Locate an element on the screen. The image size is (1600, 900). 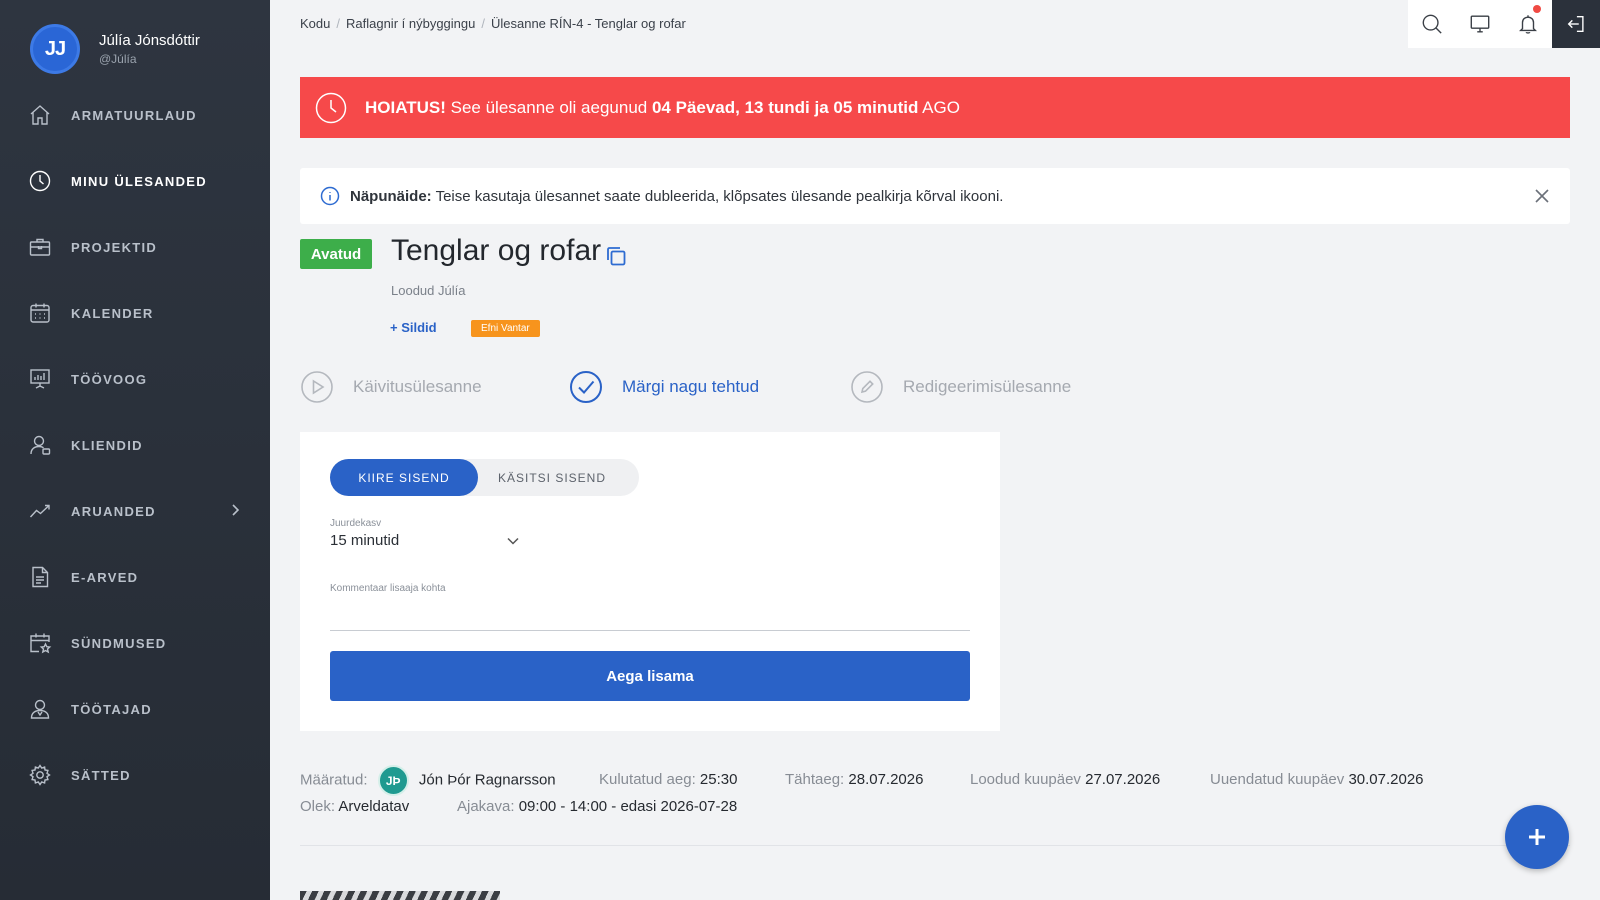
home-icon is located at coordinates (40, 115).